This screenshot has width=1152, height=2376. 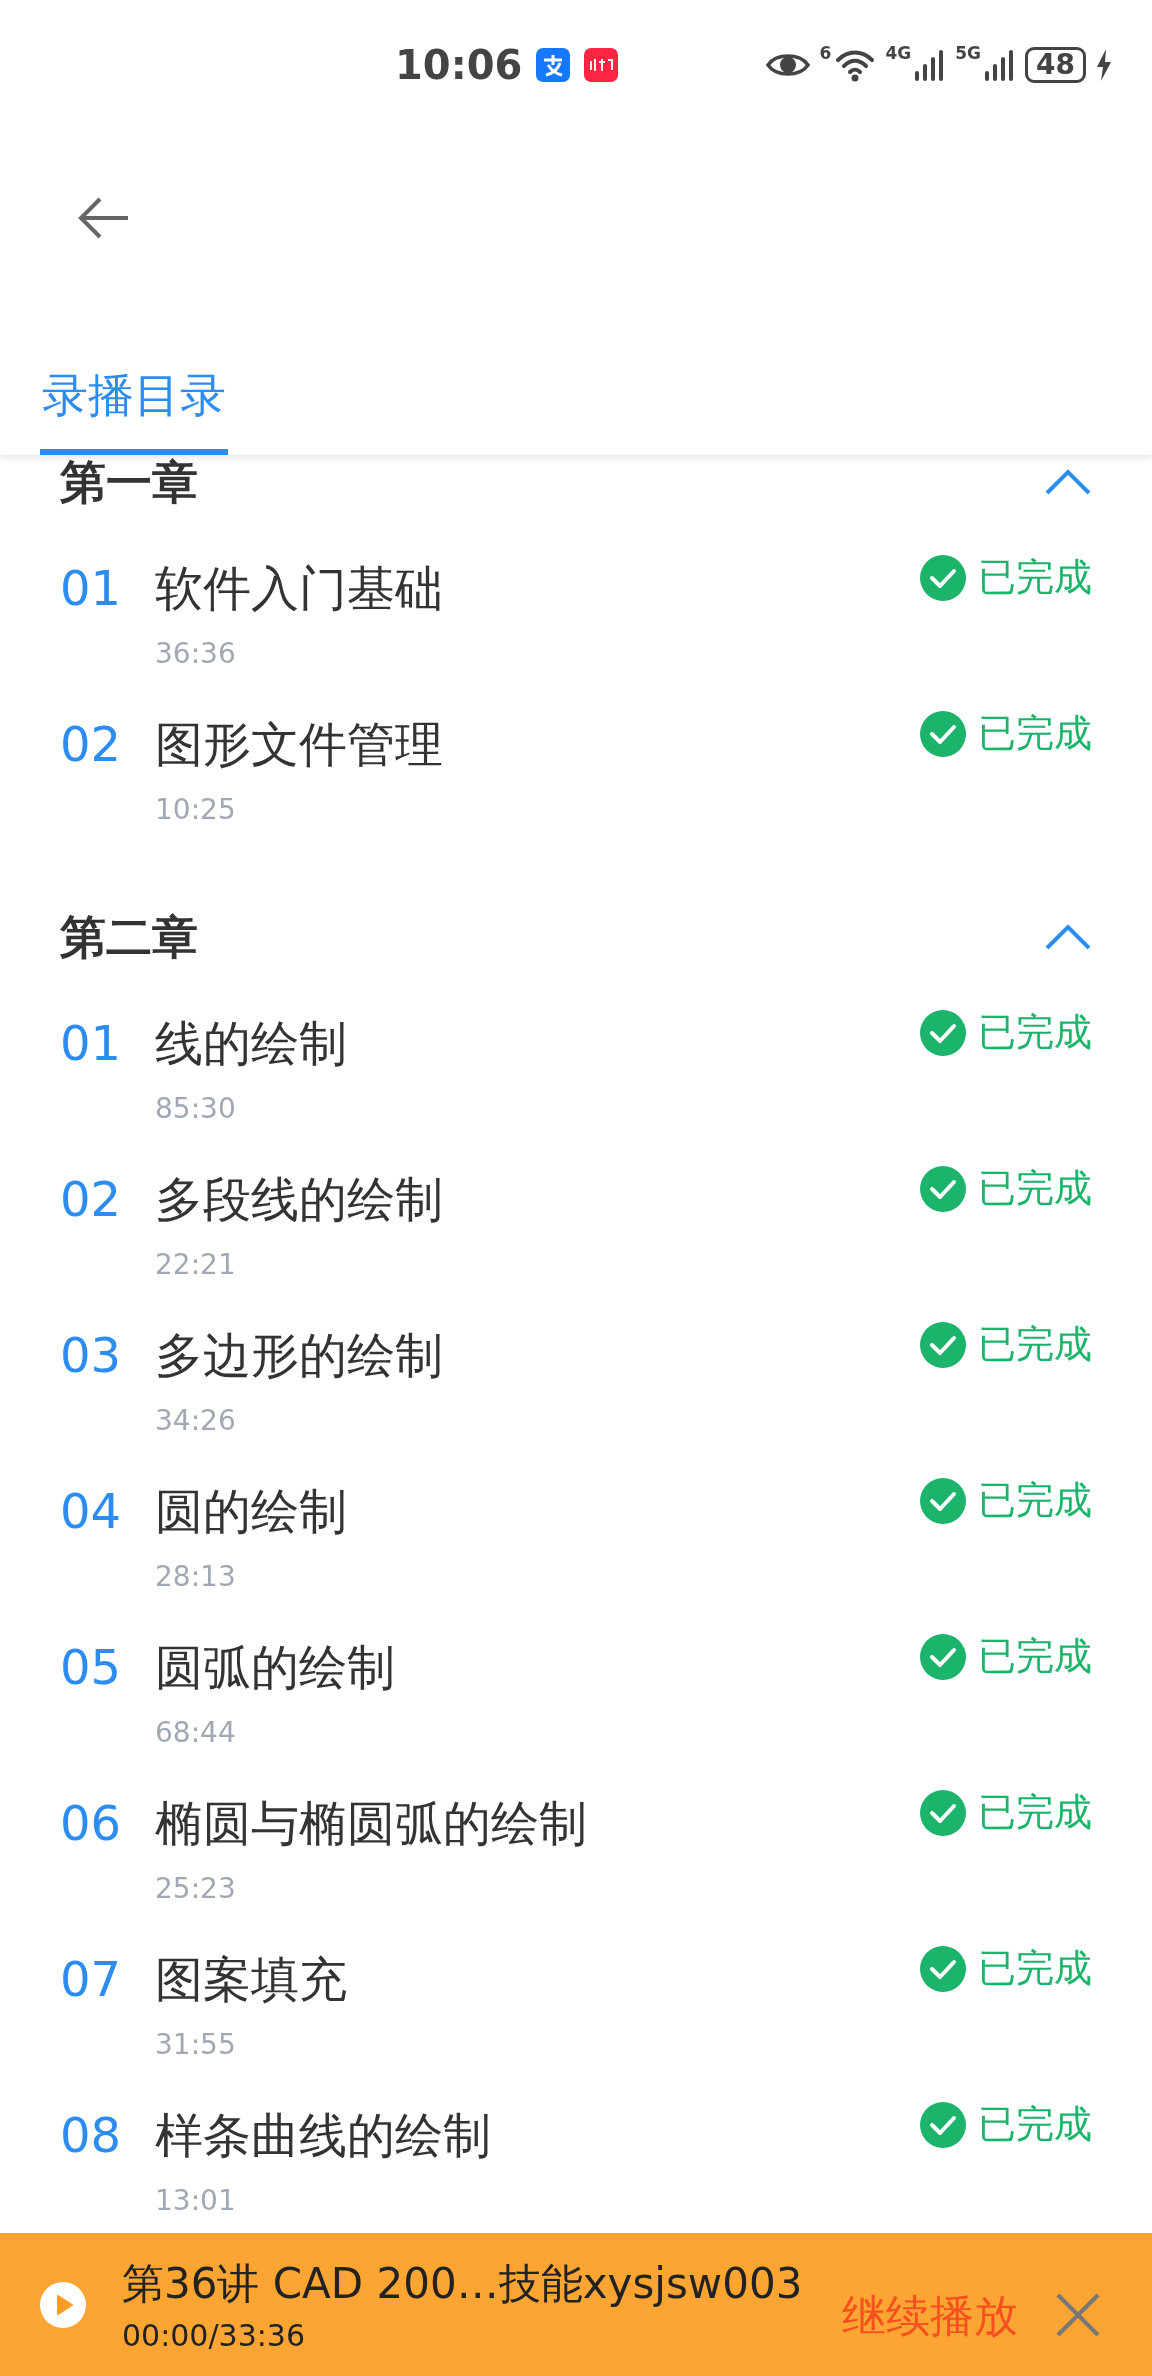 What do you see at coordinates (196, 1889) in the screenshot?
I see `lesson-duration: 25:23` at bounding box center [196, 1889].